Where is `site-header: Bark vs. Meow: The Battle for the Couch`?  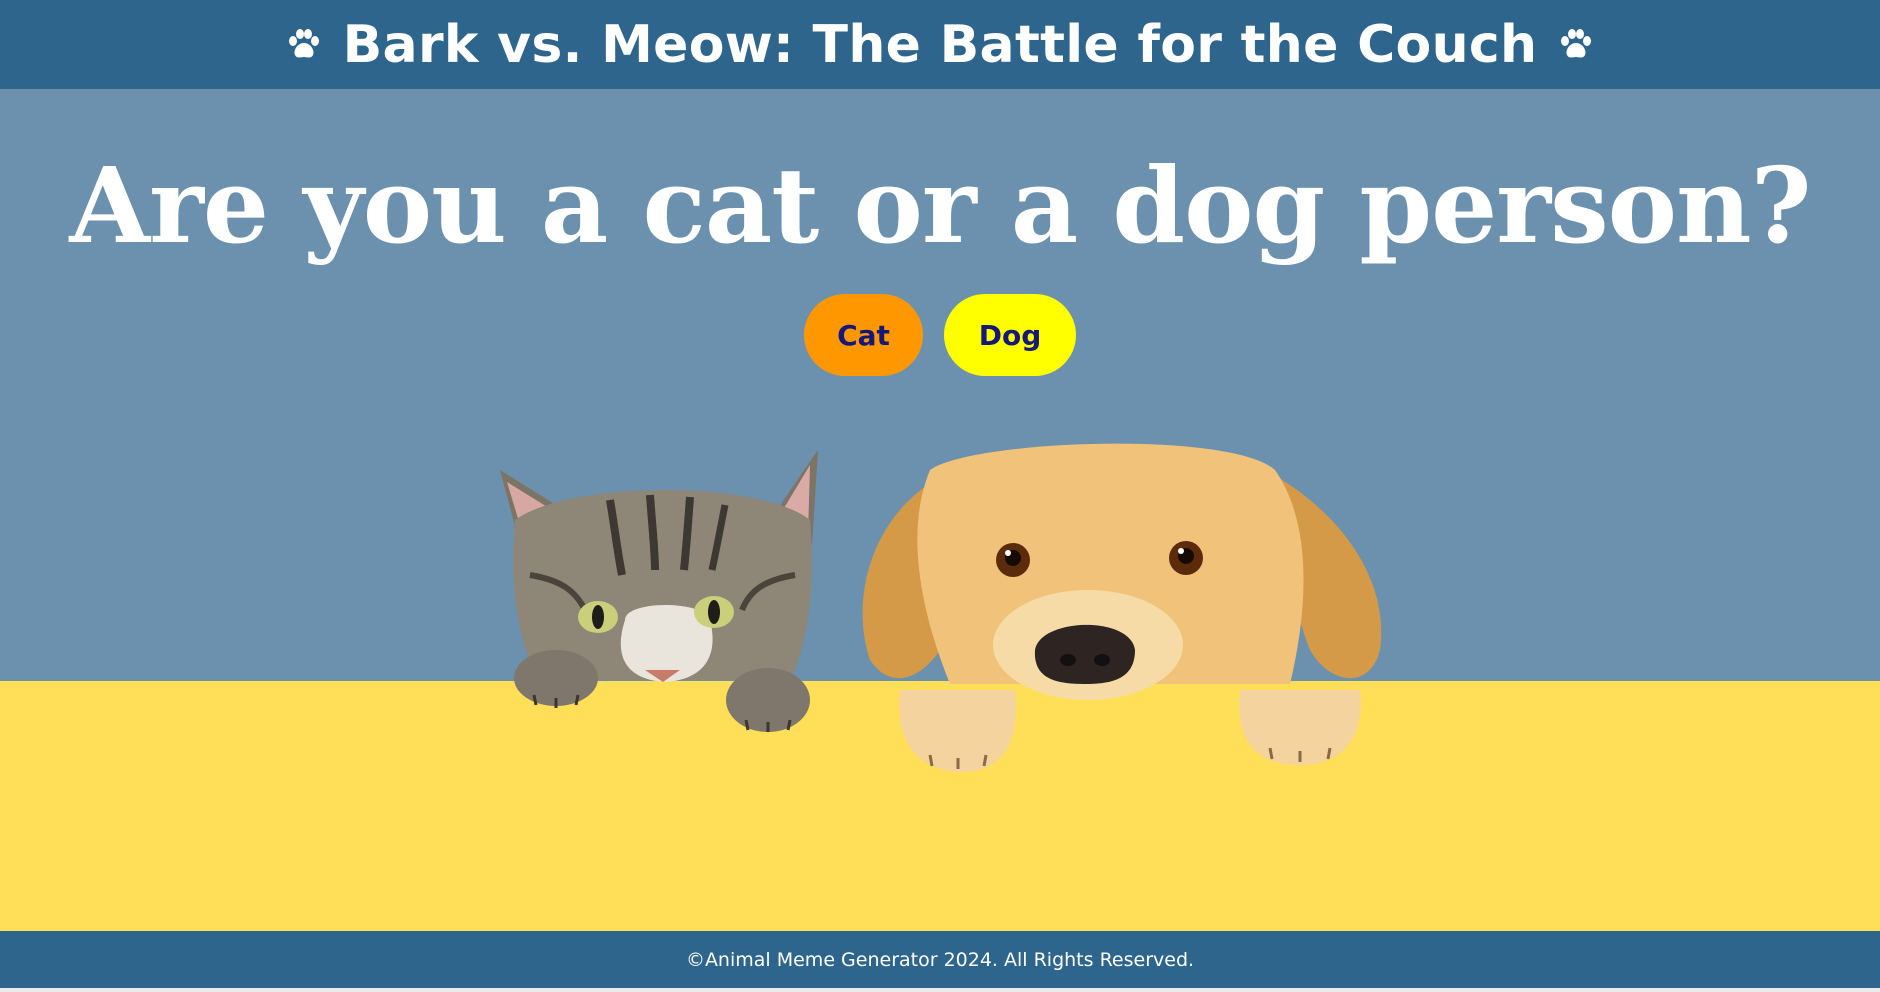
site-header: Bark vs. Meow: The Battle for the Couch is located at coordinates (940, 44).